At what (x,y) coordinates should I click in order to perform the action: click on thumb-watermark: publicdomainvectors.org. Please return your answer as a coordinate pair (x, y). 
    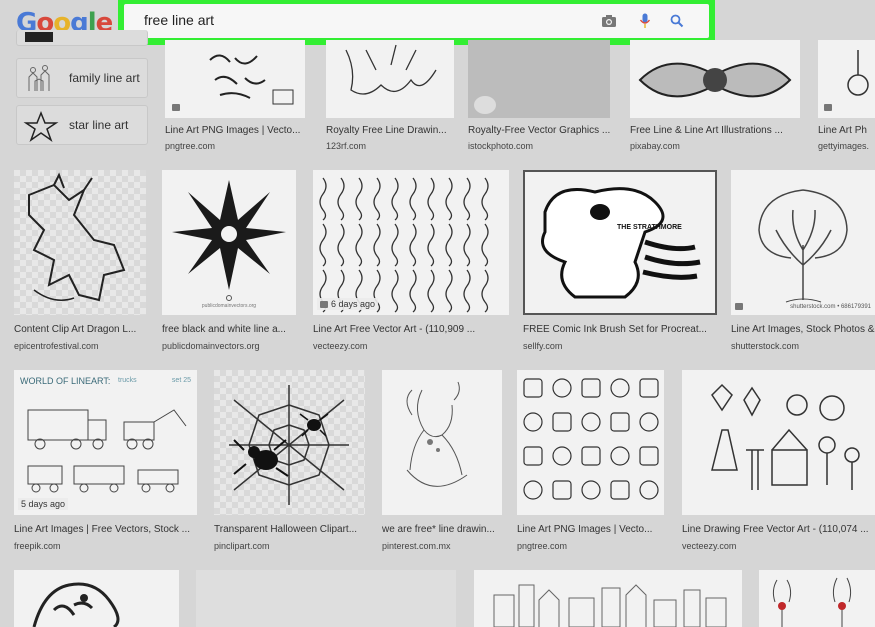
    Looking at the image, I should click on (229, 306).